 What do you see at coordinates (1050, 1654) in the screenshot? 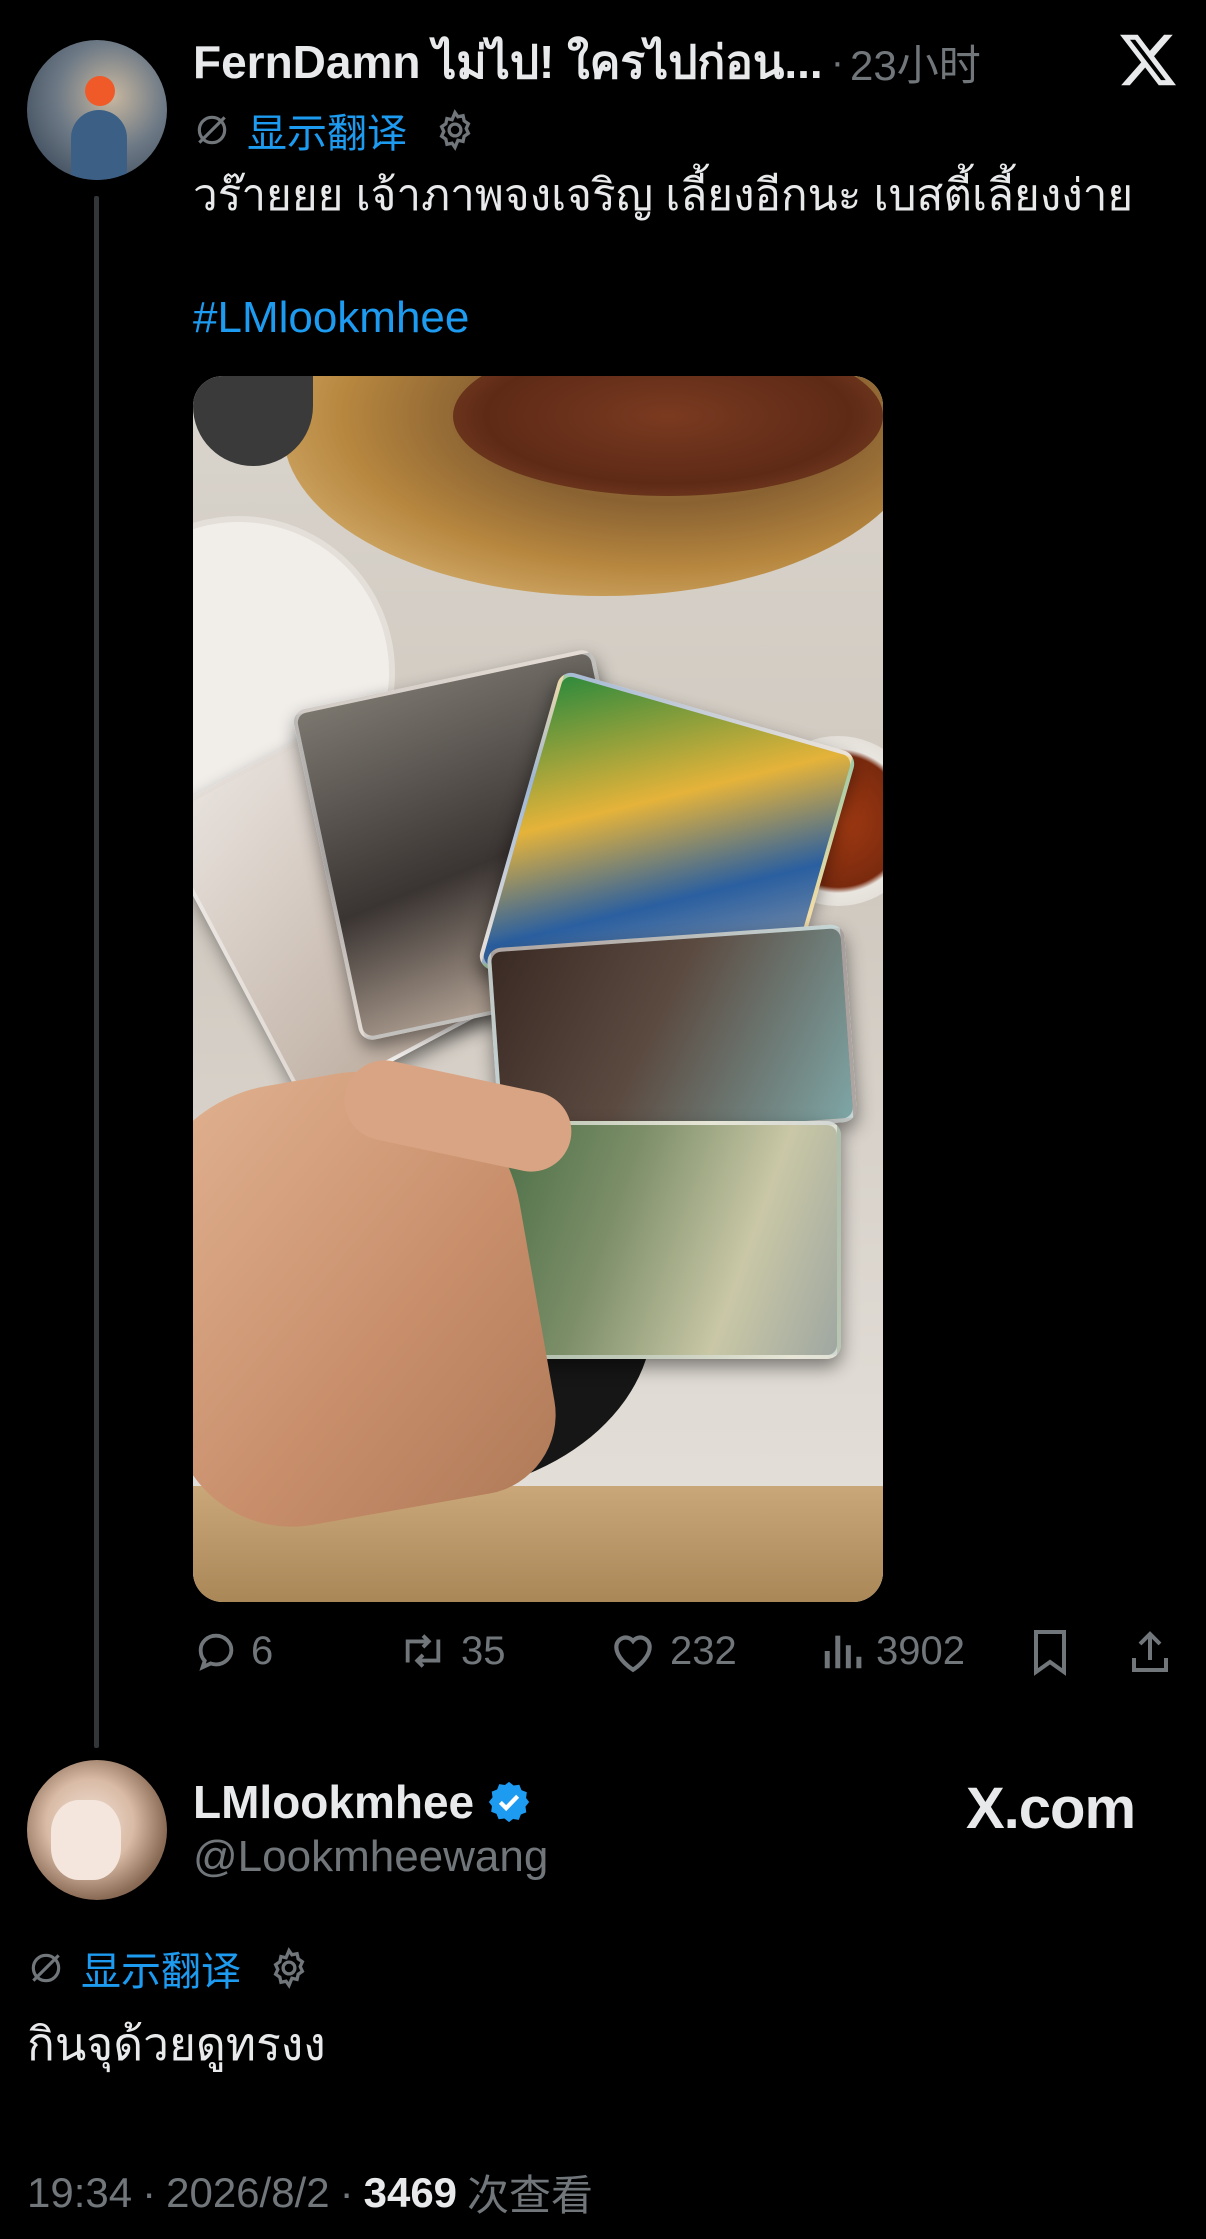
I see `bookmark-icon` at bounding box center [1050, 1654].